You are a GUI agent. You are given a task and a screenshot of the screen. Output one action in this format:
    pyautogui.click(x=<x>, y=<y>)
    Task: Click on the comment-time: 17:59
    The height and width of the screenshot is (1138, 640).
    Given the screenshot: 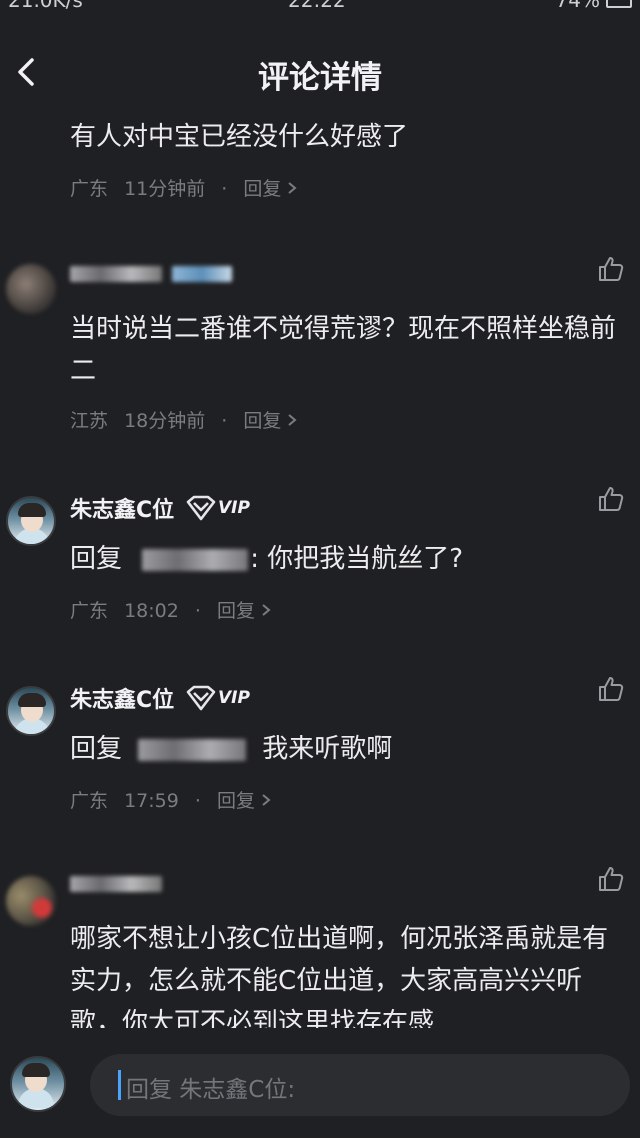 What is the action you would take?
    pyautogui.click(x=151, y=801)
    